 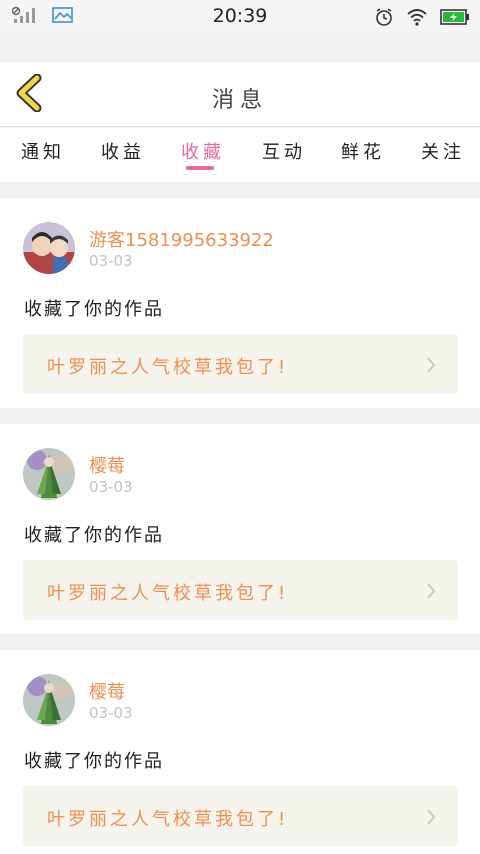 What do you see at coordinates (240, 155) in the screenshot?
I see `tab-bar: 通知 收益 收藏 互动 鲜花 关注` at bounding box center [240, 155].